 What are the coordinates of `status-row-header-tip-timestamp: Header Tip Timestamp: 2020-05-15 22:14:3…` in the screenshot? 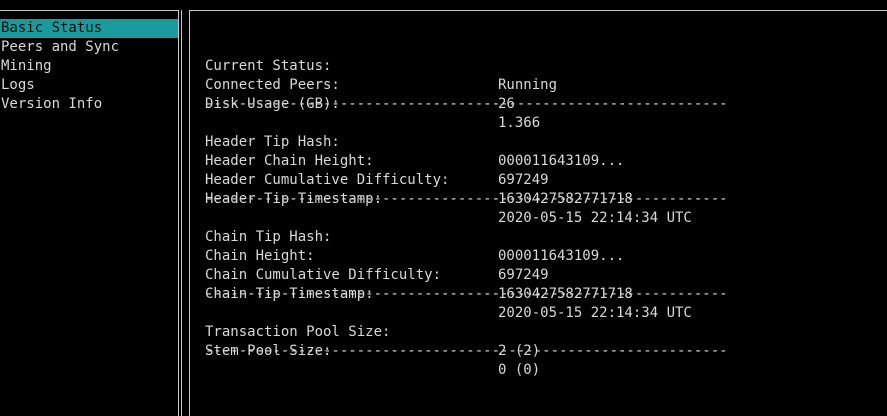 It's located at (535, 198).